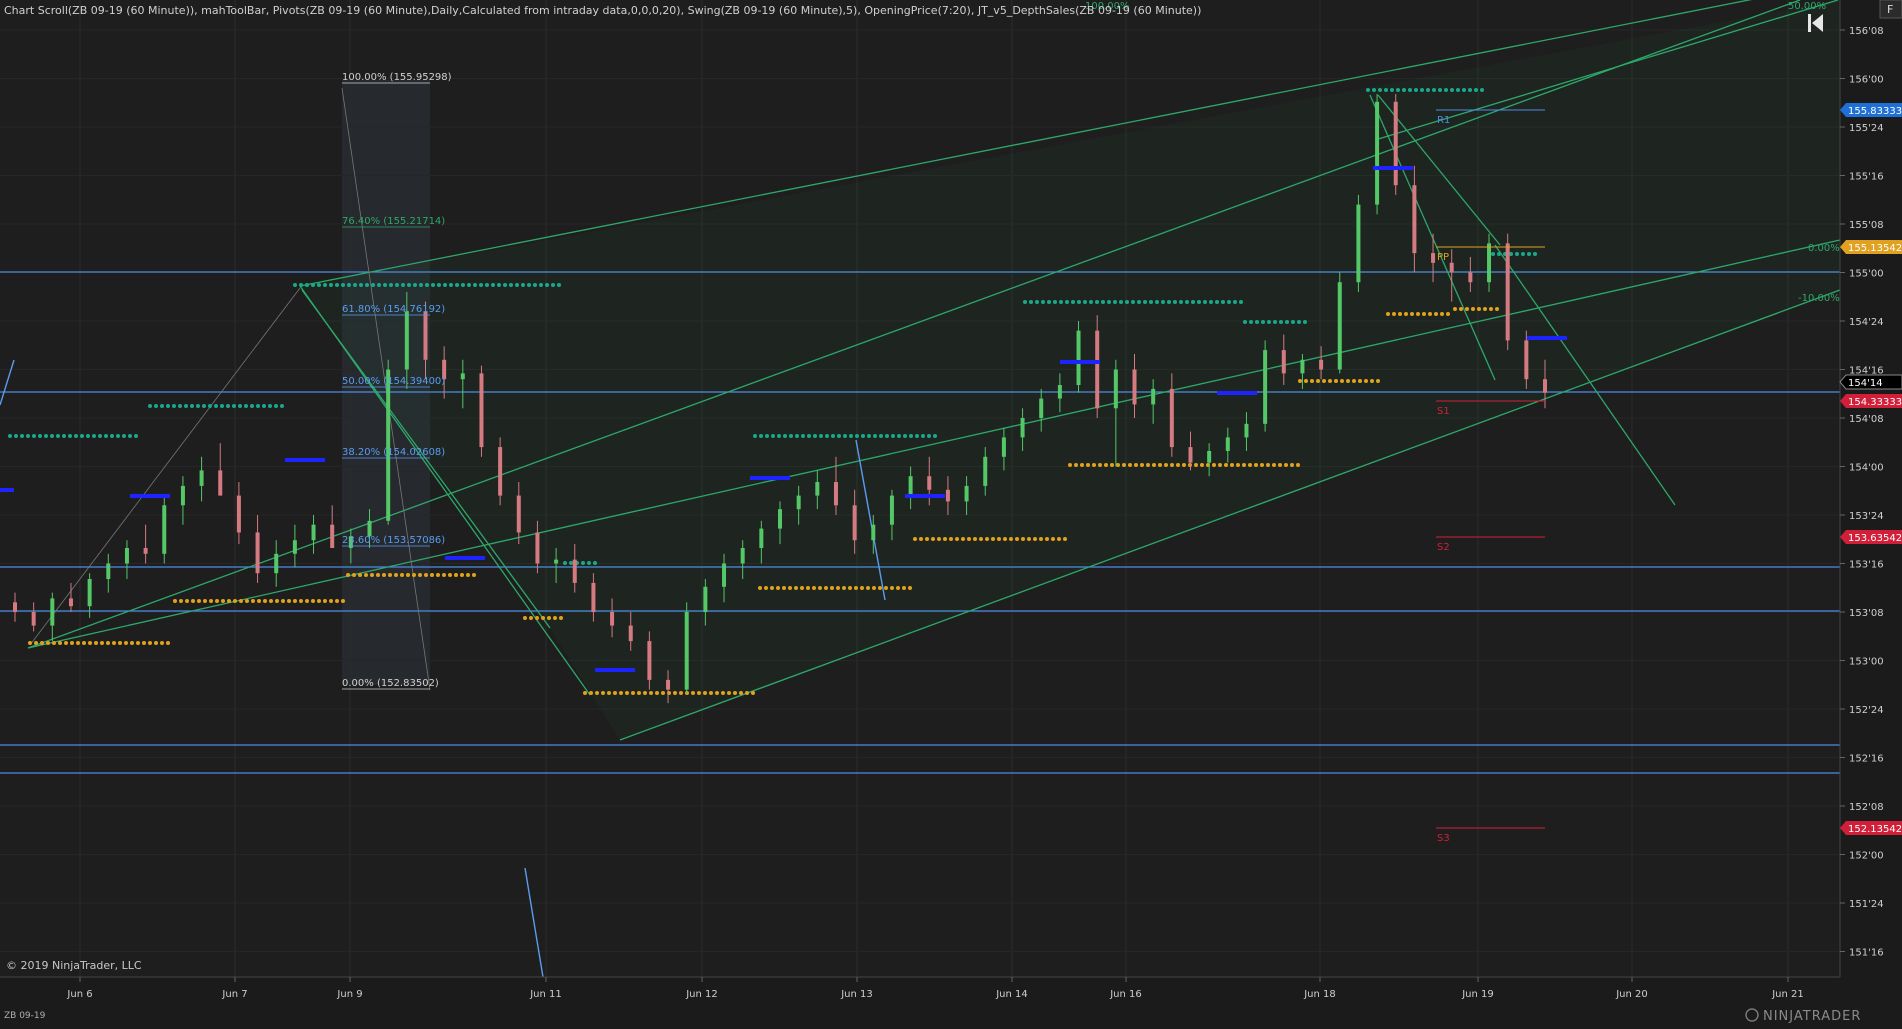 The image size is (1902, 1029). What do you see at coordinates (856, 994) in the screenshot?
I see `x-tick-label: Jun 13` at bounding box center [856, 994].